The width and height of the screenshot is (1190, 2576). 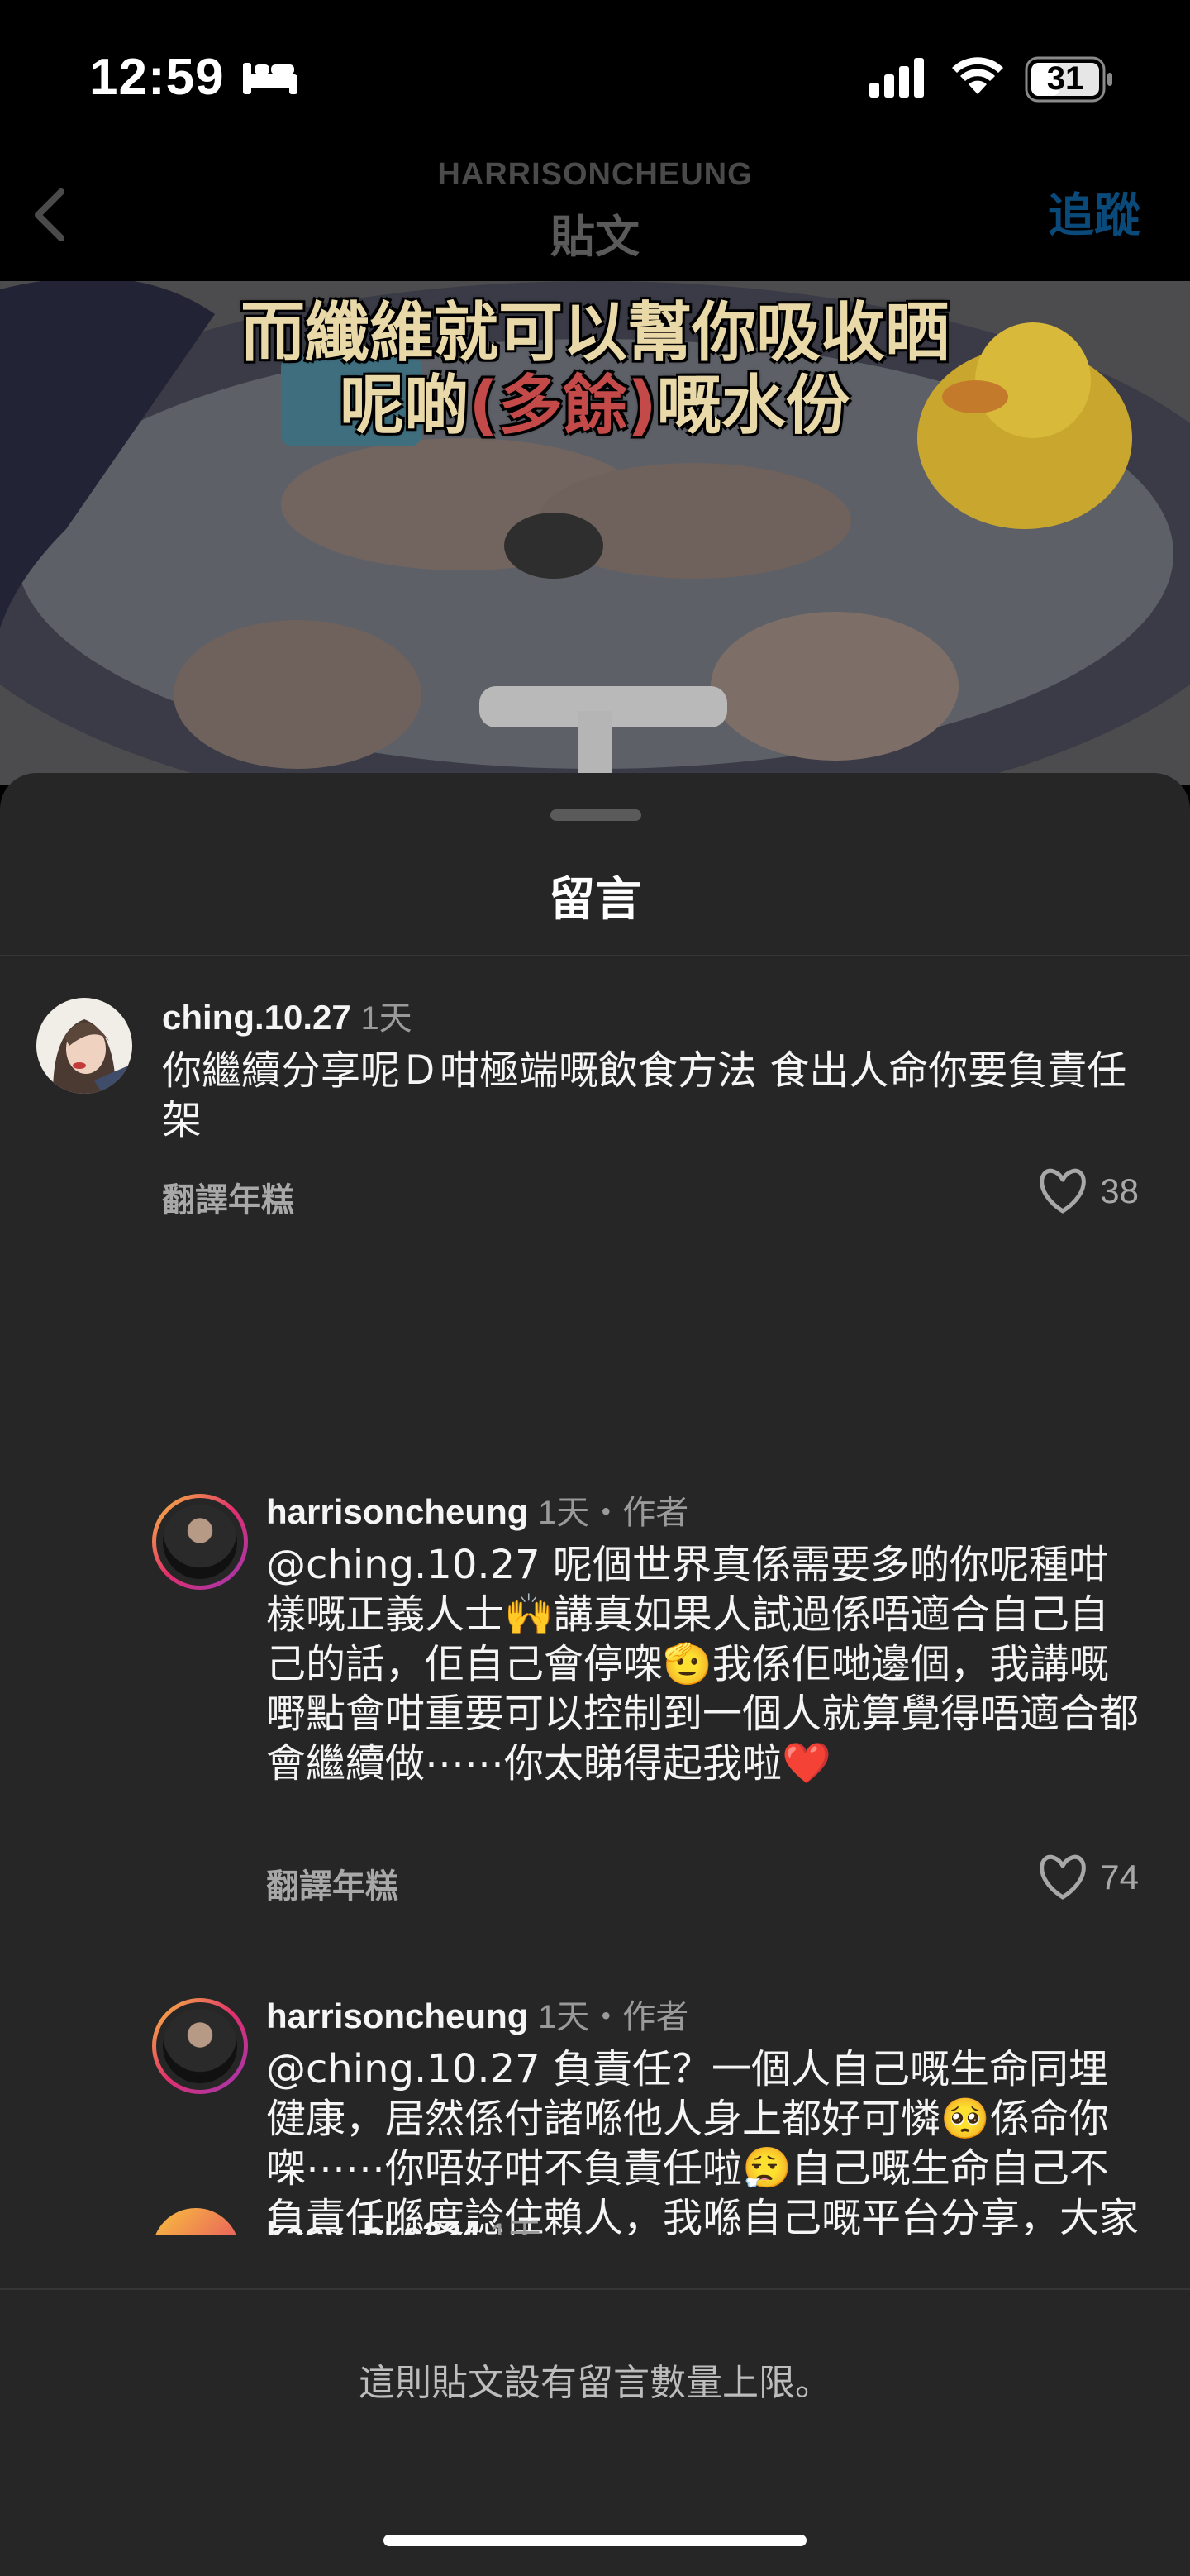 I want to click on wifi-icon, so click(x=977, y=75).